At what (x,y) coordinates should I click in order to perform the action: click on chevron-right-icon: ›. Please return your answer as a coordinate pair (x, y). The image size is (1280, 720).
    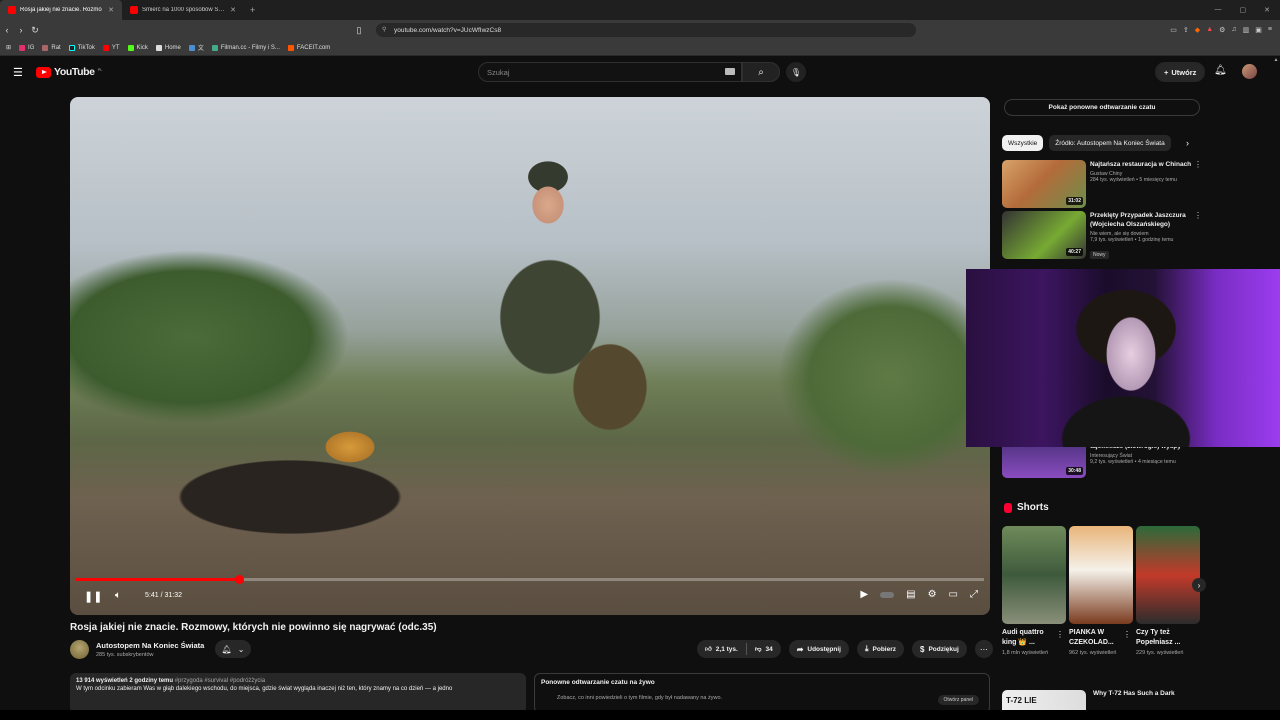
    Looking at the image, I should click on (1187, 143).